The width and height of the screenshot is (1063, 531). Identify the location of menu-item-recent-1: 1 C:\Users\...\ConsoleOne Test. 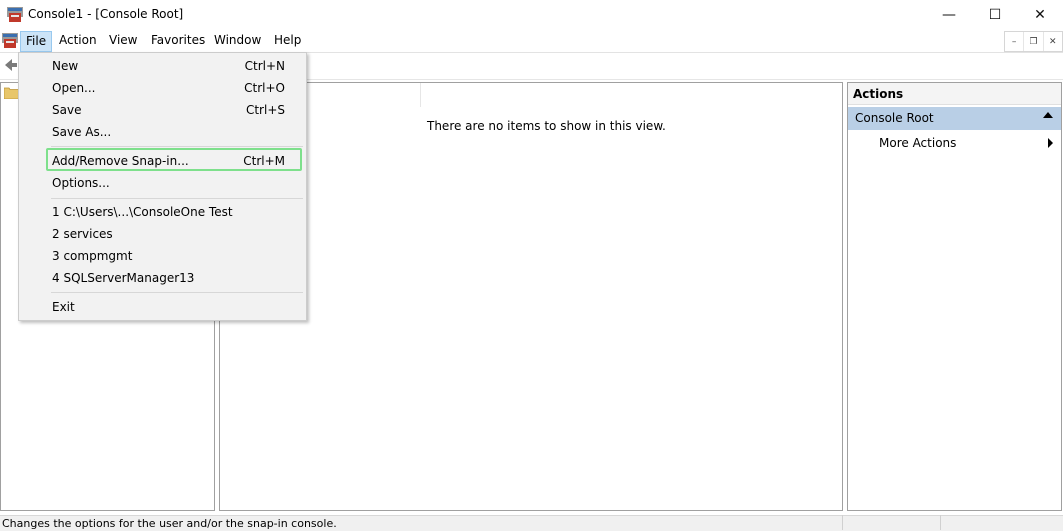
(142, 212).